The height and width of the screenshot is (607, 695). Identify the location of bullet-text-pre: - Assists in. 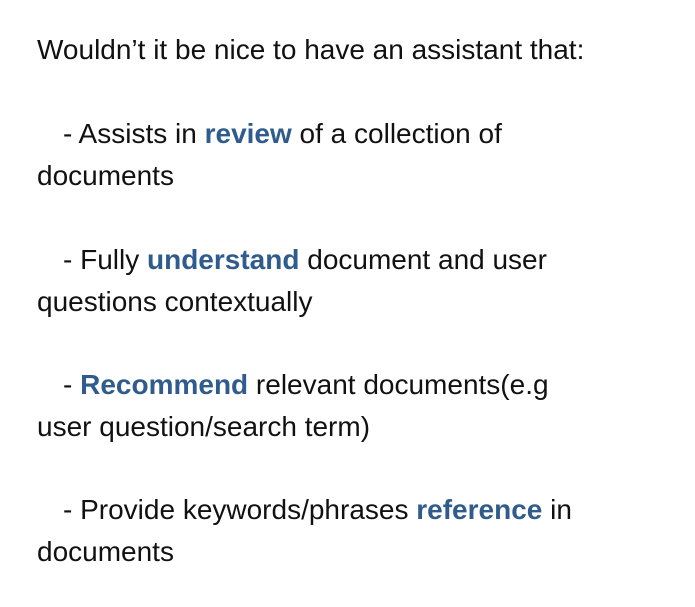
(134, 133).